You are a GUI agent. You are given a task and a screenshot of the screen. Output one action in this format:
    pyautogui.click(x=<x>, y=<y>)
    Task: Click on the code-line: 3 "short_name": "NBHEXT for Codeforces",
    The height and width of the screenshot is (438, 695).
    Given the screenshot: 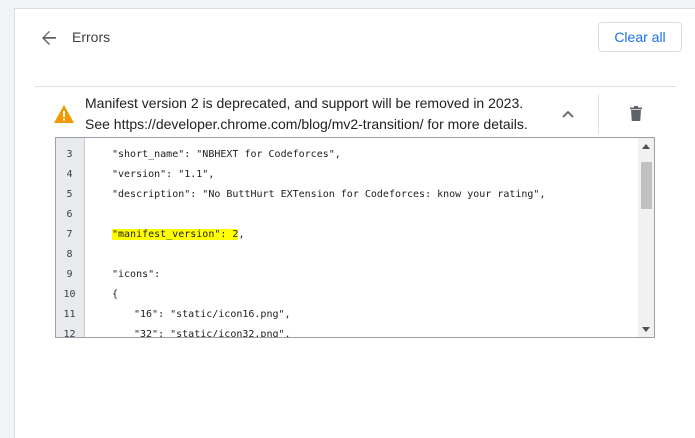 What is the action you would take?
    pyautogui.click(x=347, y=155)
    